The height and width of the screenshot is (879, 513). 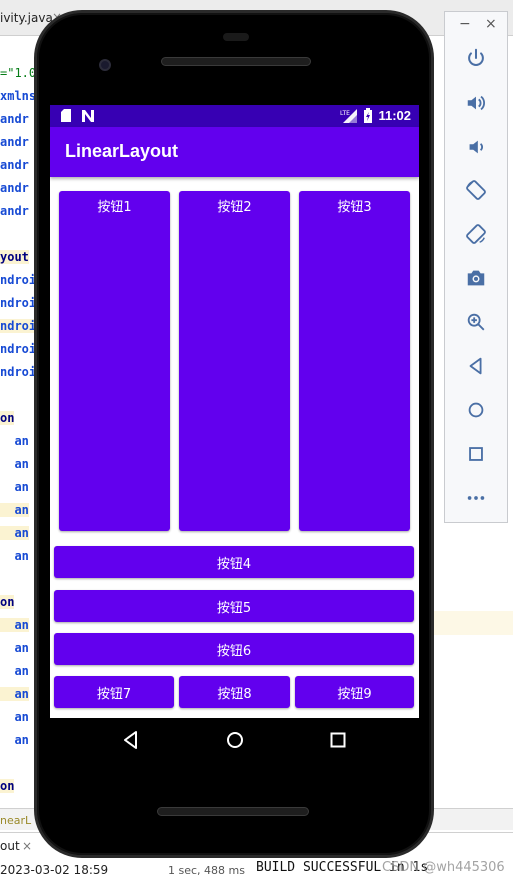 What do you see at coordinates (236, 61) in the screenshot?
I see `top-speaker` at bounding box center [236, 61].